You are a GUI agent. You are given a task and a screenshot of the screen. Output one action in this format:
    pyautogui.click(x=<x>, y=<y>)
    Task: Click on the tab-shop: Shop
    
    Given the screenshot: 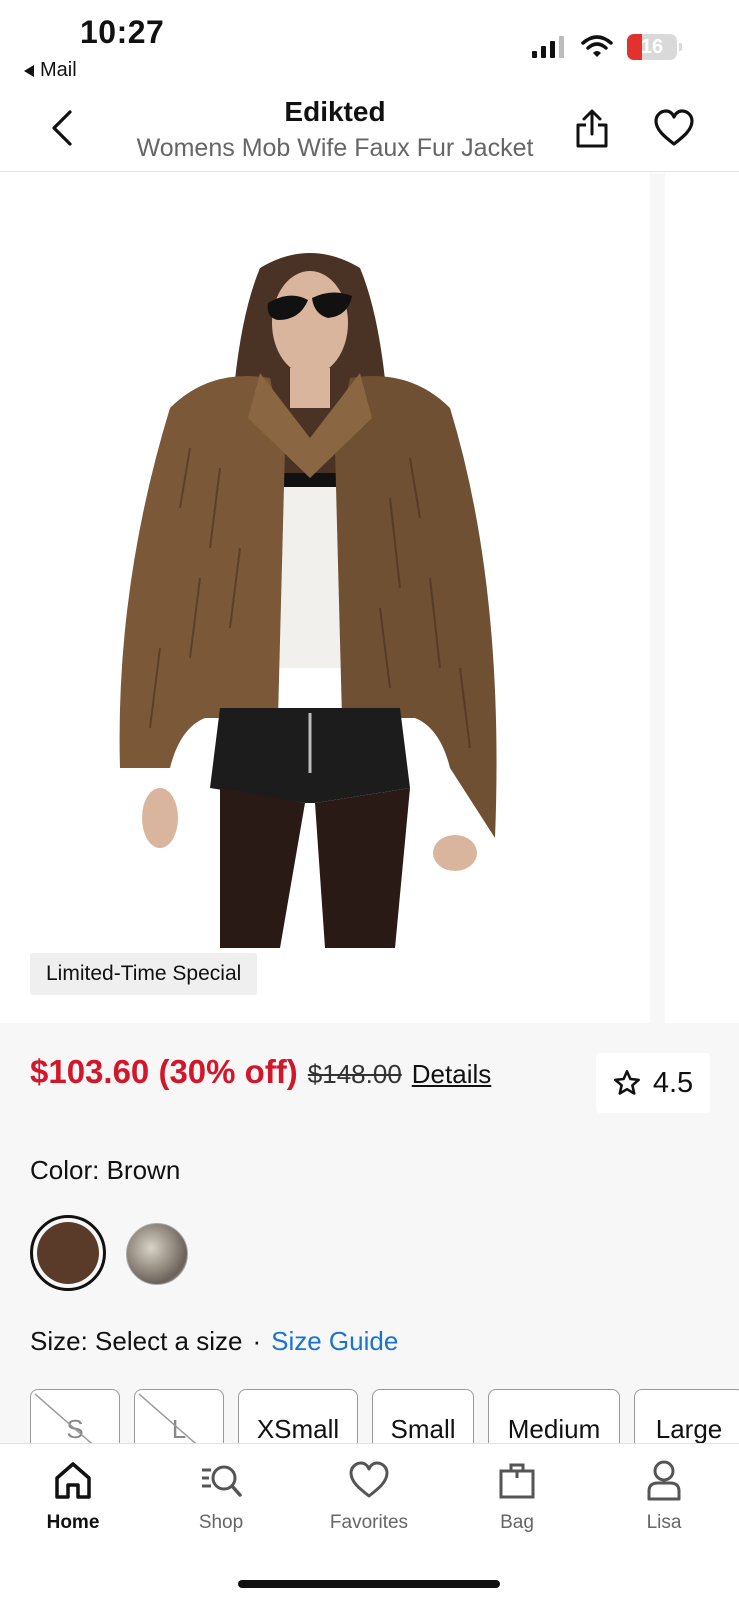 What is the action you would take?
    pyautogui.click(x=221, y=1503)
    